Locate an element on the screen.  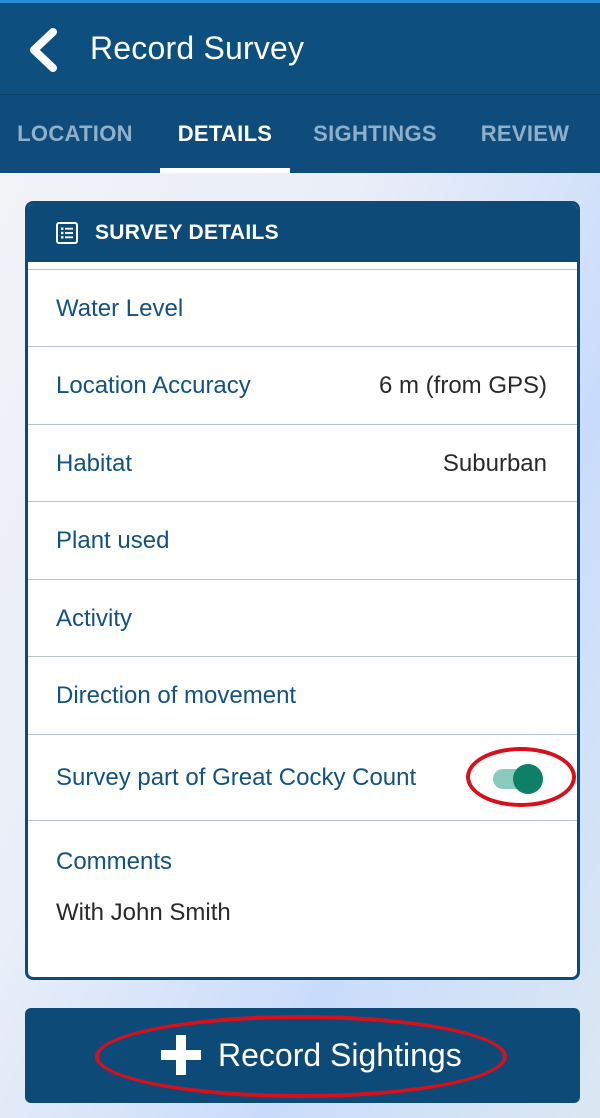
row-plant-used: Plant used is located at coordinates (302, 540).